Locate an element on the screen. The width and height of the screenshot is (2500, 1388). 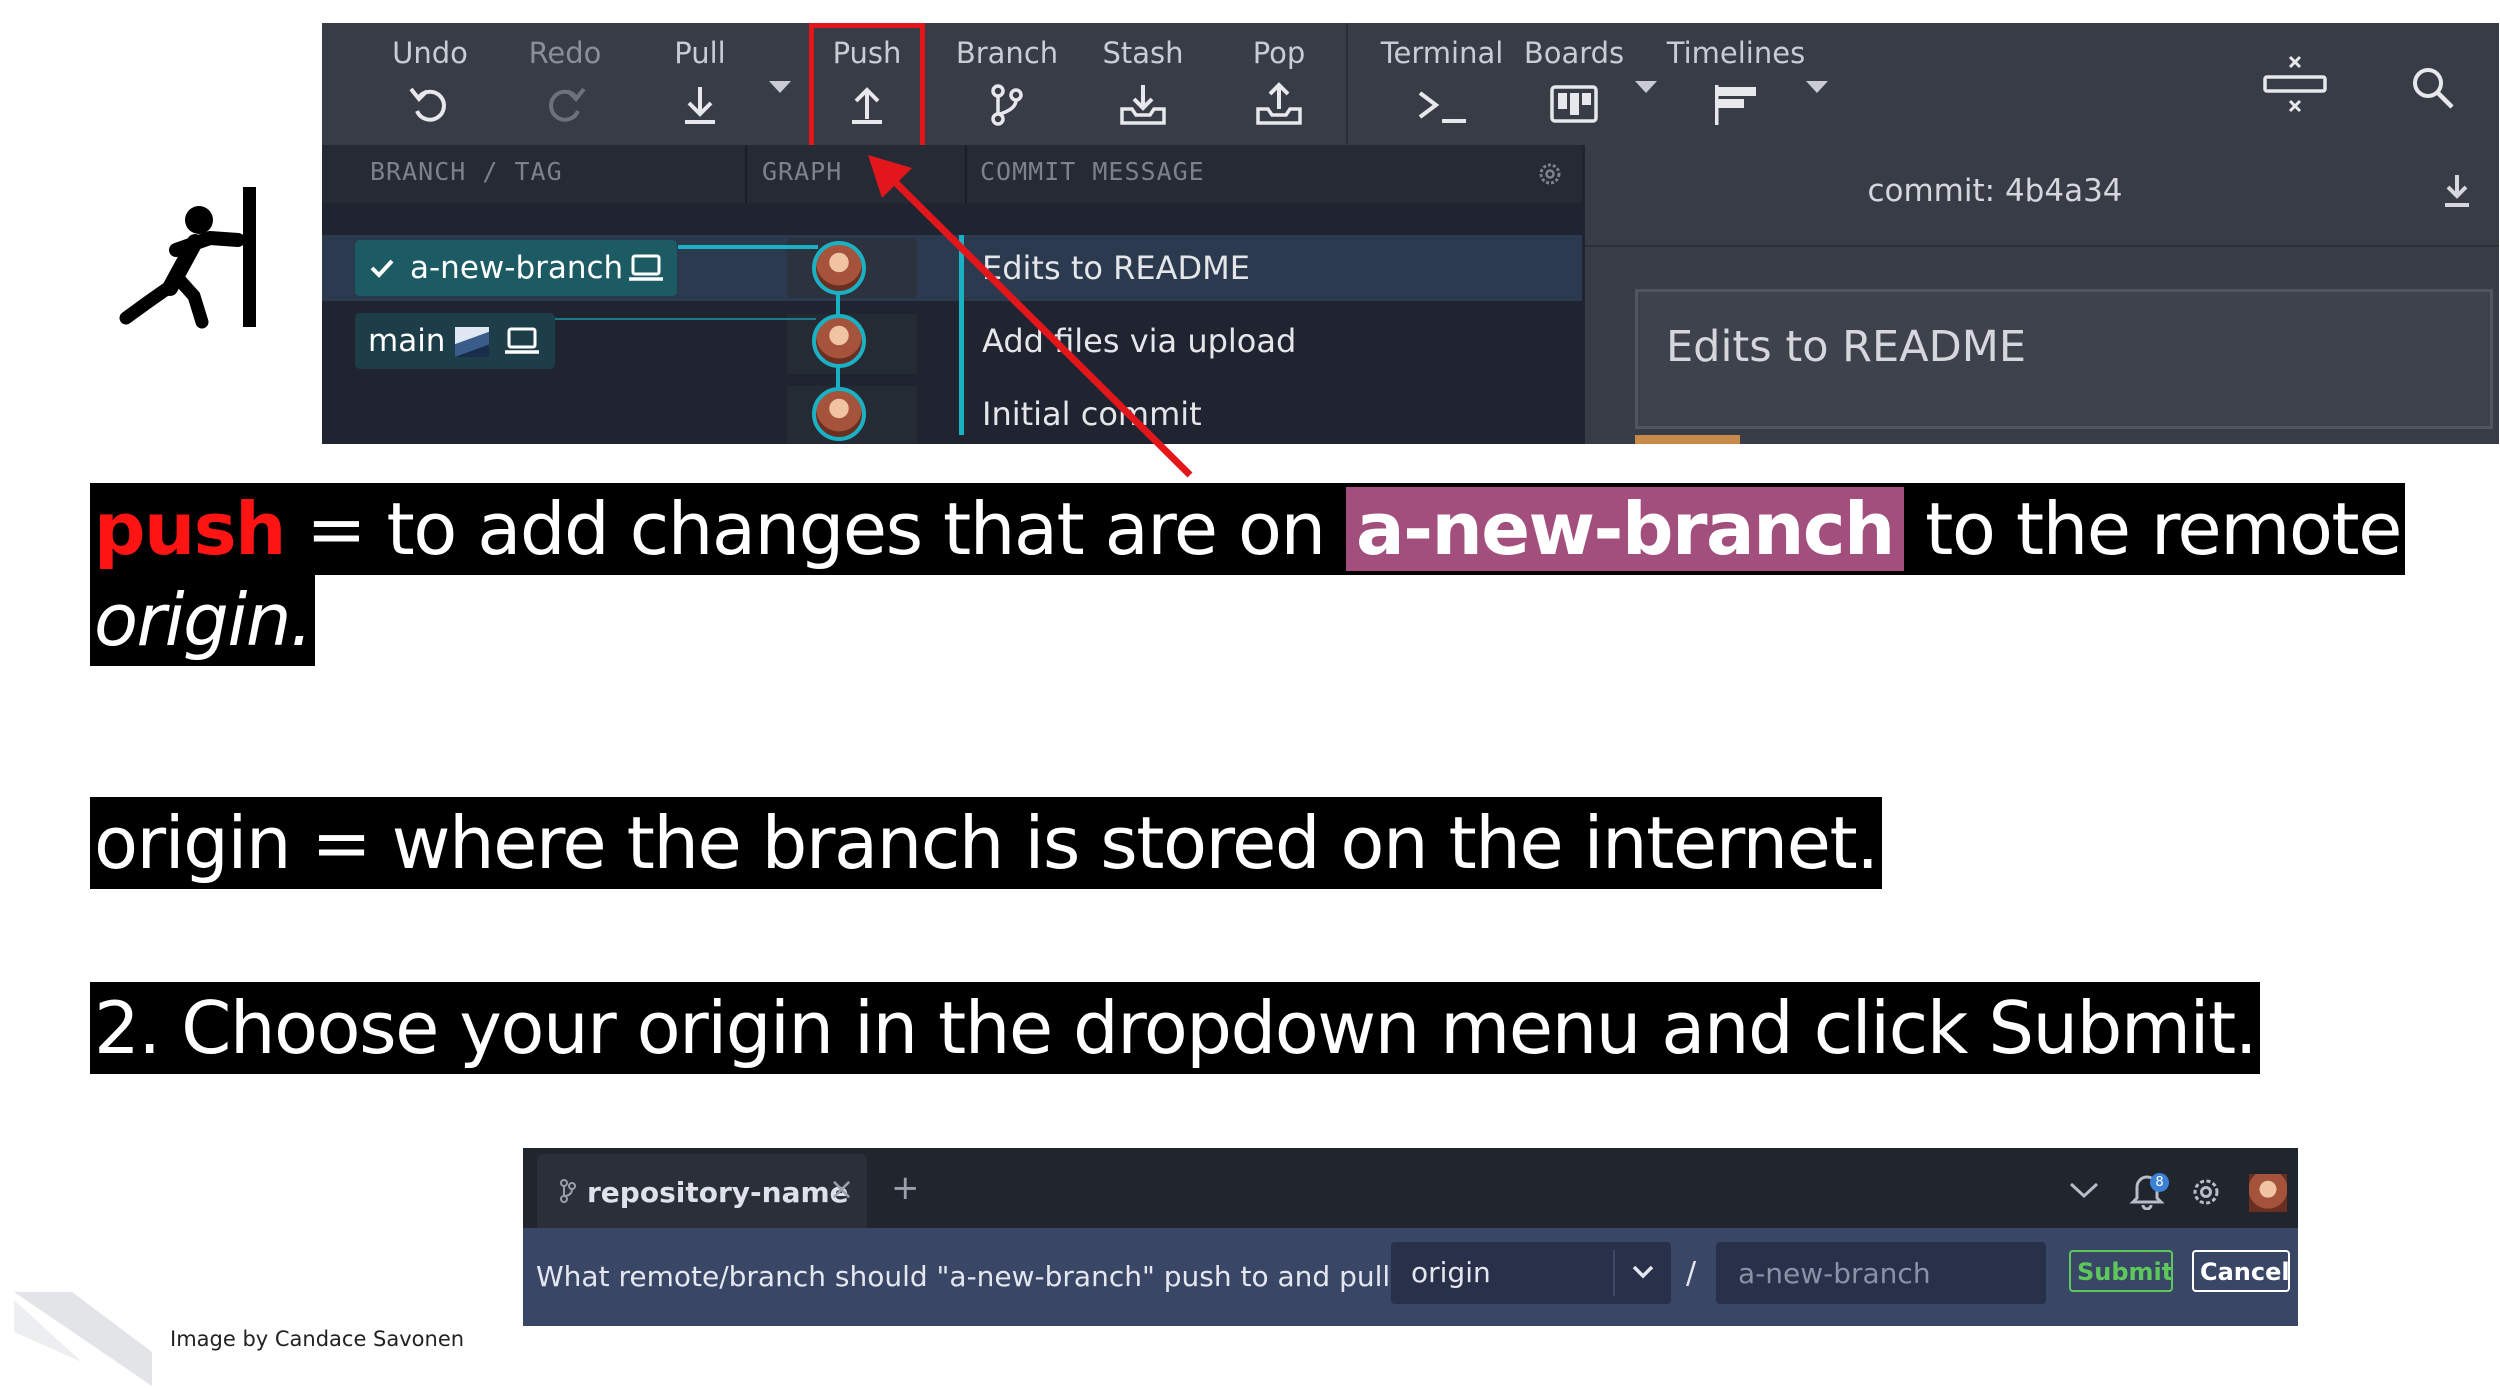
commit-message: Edits to README is located at coordinates (1116, 268).